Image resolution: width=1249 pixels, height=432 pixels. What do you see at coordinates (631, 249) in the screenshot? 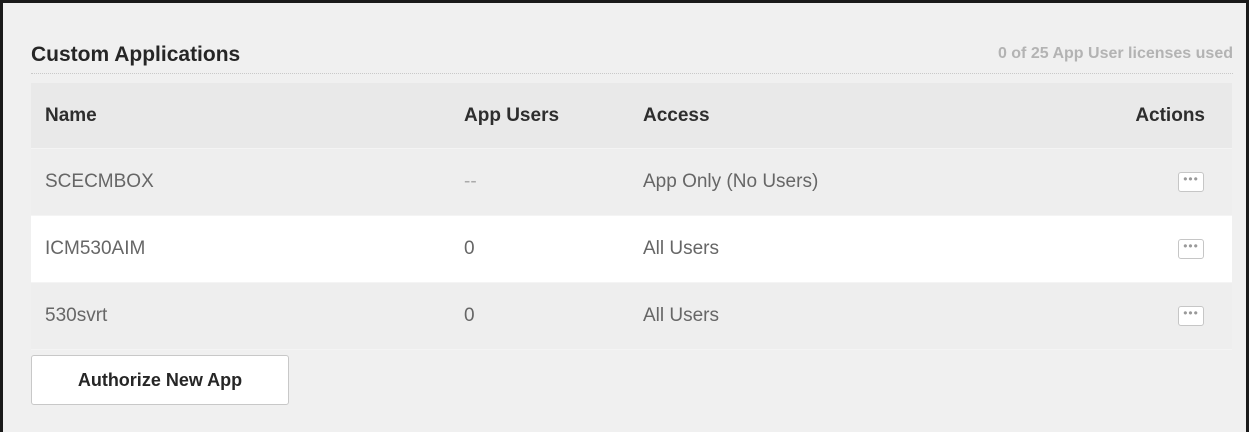
I see `table-row: ICM530AIM 0 All Users •••` at bounding box center [631, 249].